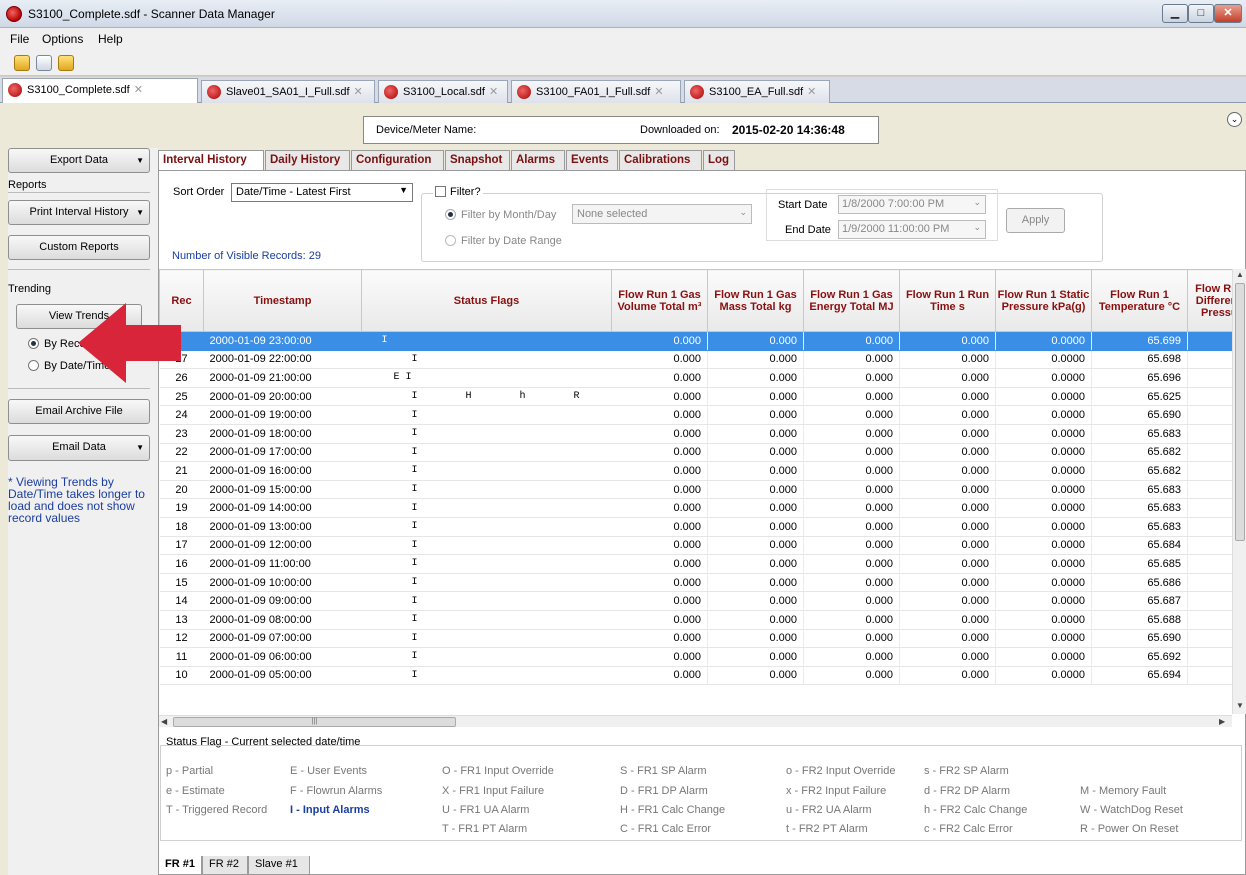 This screenshot has height=875, width=1246. What do you see at coordinates (307, 160) in the screenshot?
I see `tab-daily-history: Daily History` at bounding box center [307, 160].